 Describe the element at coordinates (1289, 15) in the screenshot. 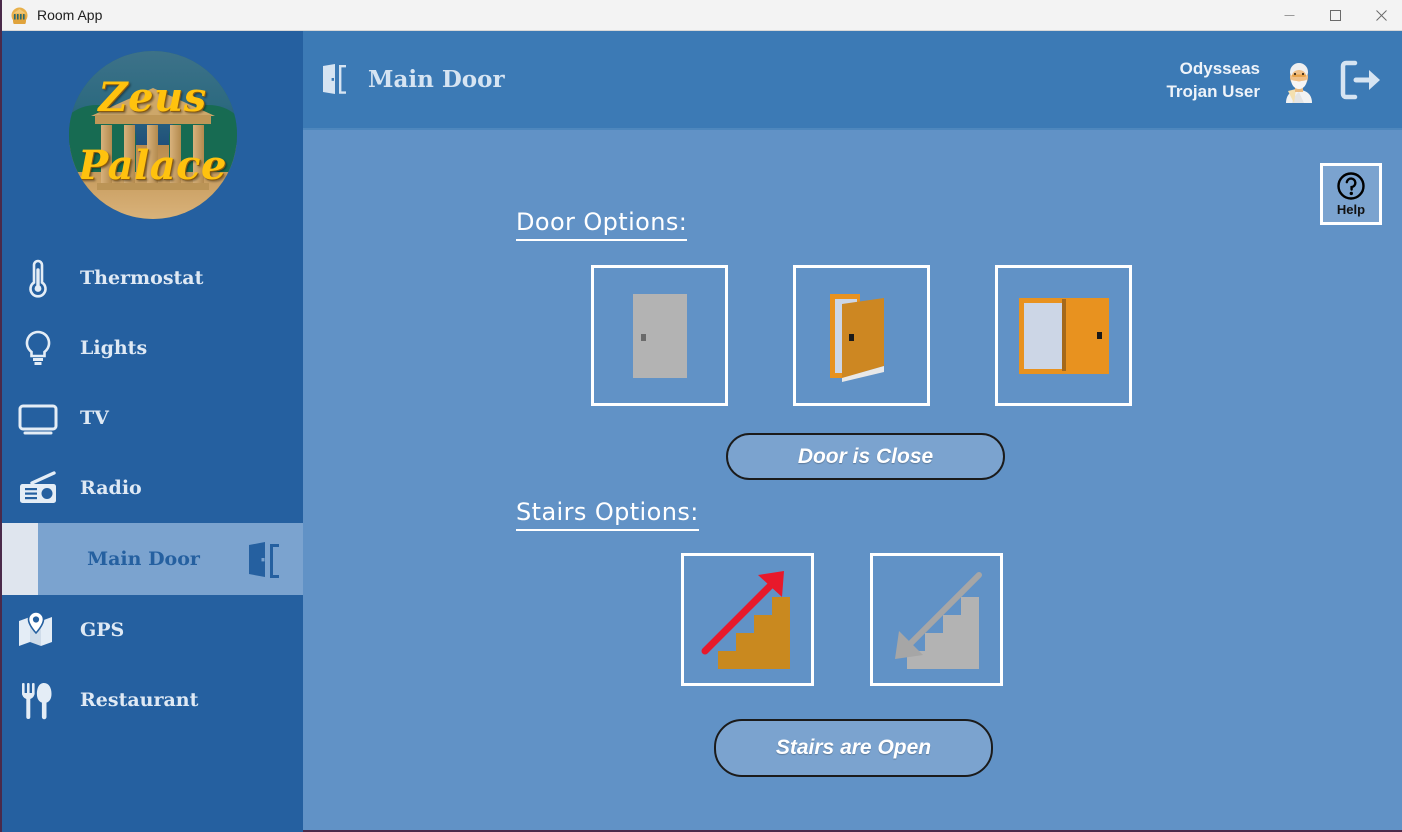

I see `minimize-button` at that location.